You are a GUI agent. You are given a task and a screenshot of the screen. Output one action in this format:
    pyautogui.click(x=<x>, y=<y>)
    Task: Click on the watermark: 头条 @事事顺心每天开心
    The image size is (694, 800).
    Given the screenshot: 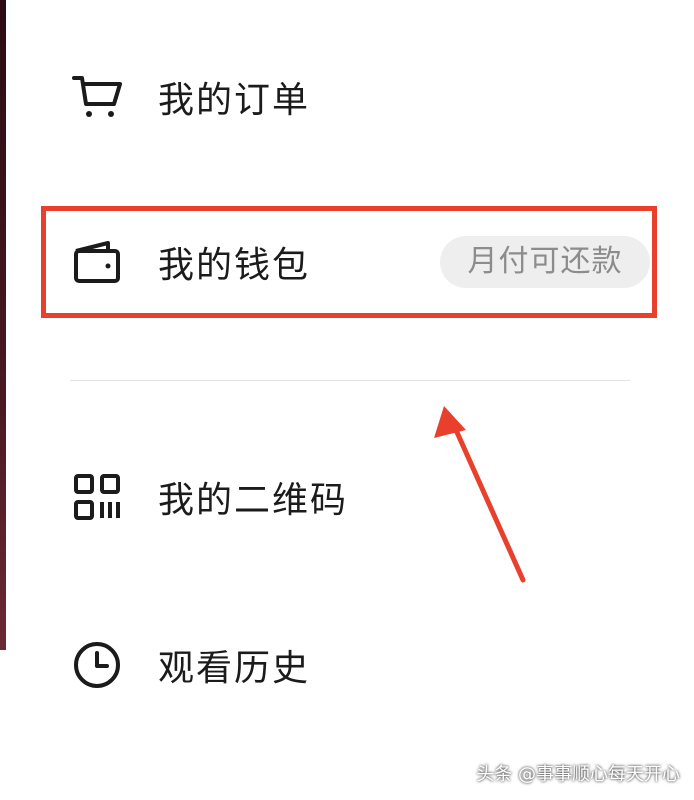 What is the action you would take?
    pyautogui.click(x=578, y=774)
    